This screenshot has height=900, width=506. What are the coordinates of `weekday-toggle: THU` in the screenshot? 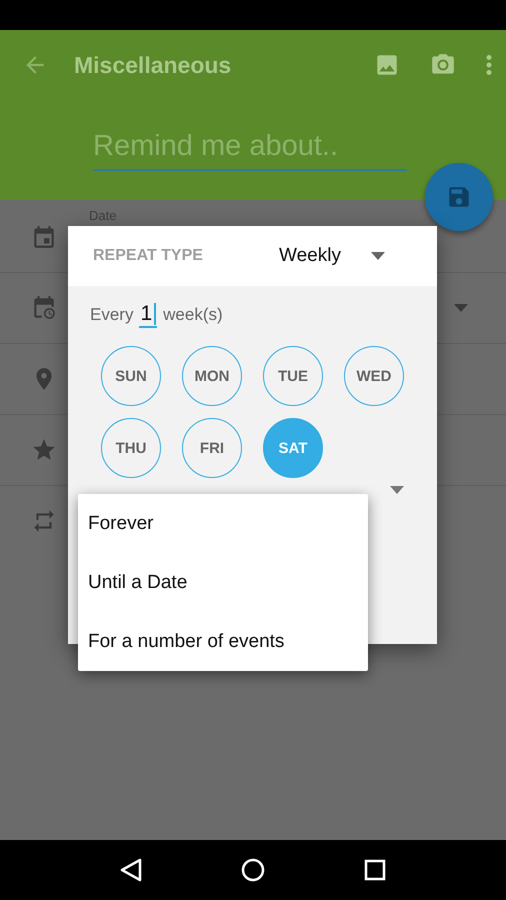 It's located at (131, 448).